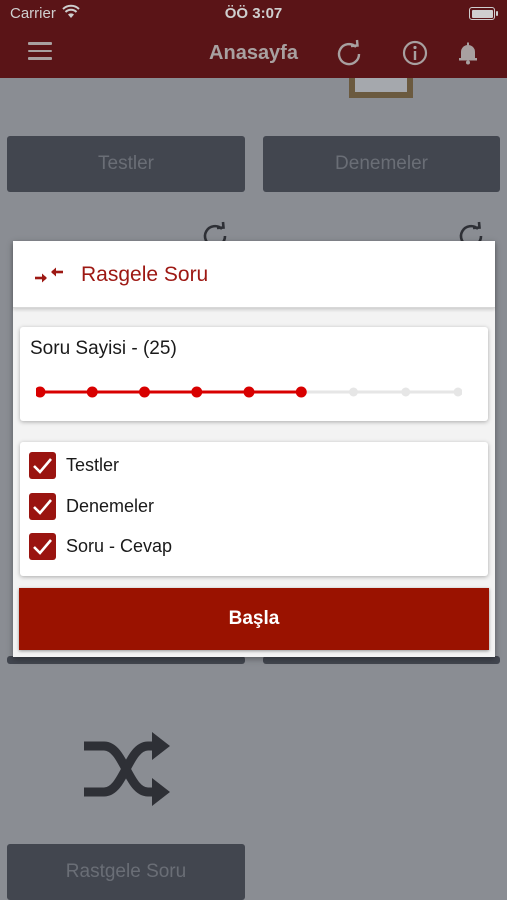 The height and width of the screenshot is (900, 507). Describe the element at coordinates (381, 88) in the screenshot. I see `picture-frame-icon` at that location.